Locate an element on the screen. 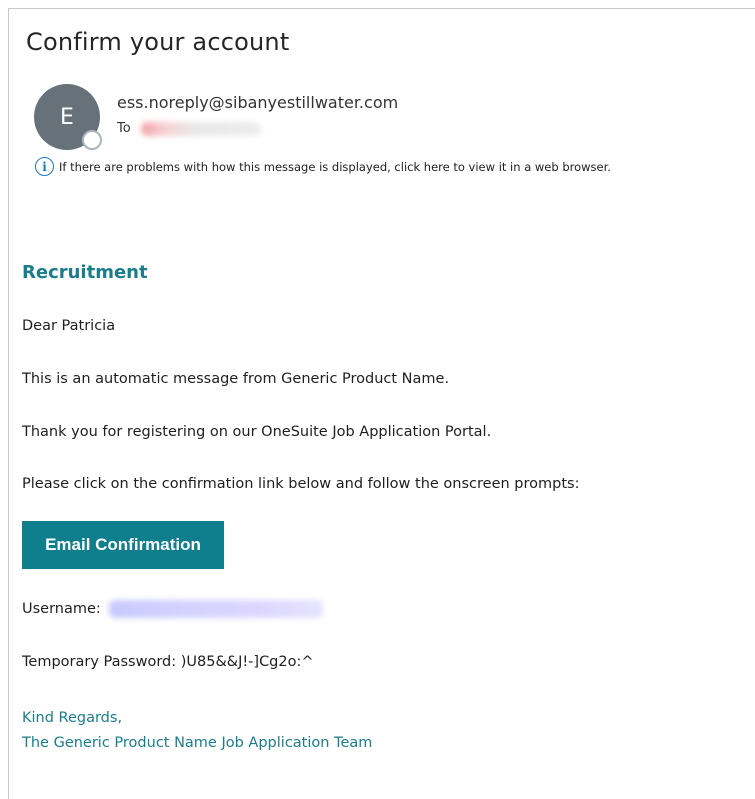  password-value: )U85&&J!-]Cg2o:^ is located at coordinates (247, 662).